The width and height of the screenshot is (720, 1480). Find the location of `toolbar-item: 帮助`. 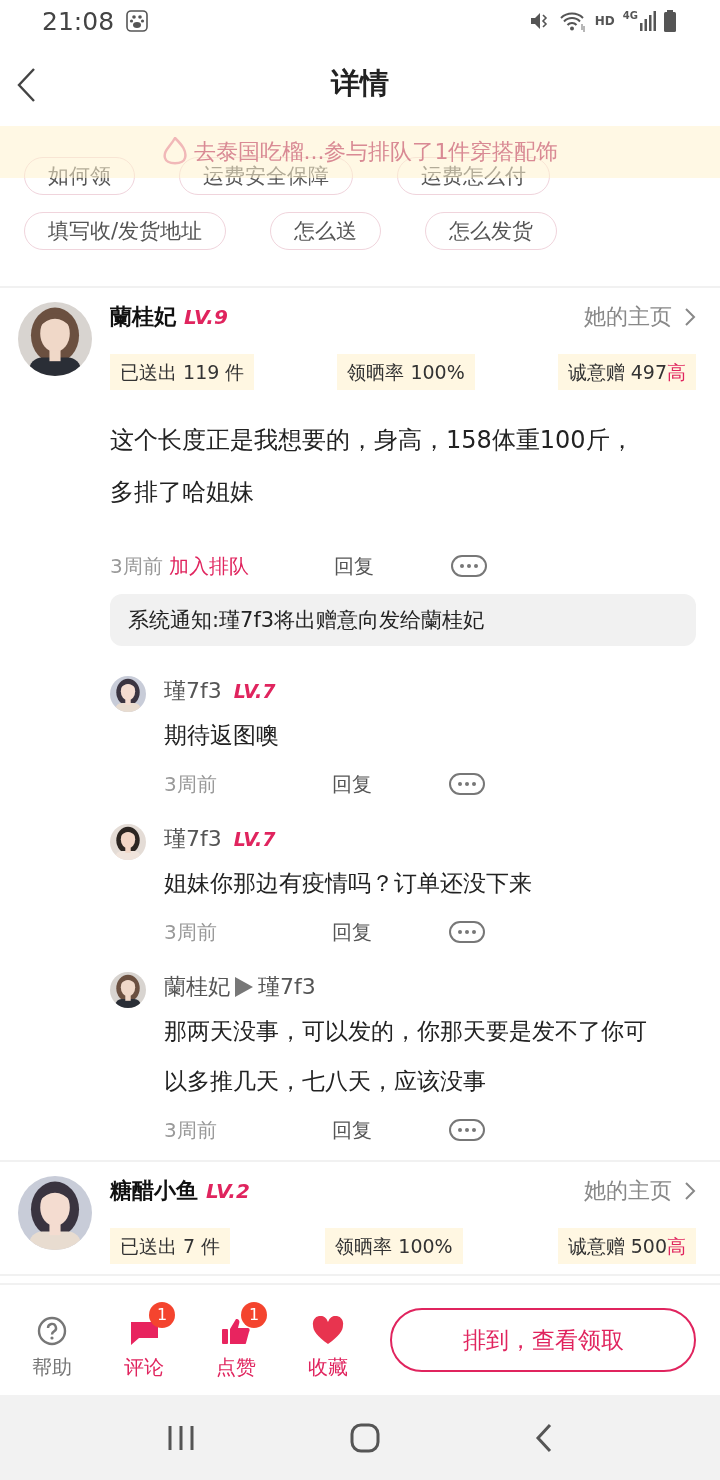

toolbar-item: 帮助 is located at coordinates (52, 1340).